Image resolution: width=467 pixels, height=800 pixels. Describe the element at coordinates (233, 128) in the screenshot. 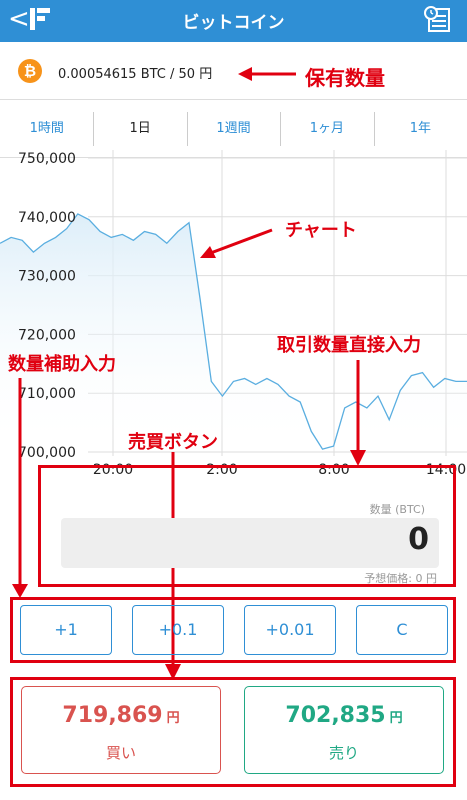

I see `tab-1-week: 1週間` at that location.